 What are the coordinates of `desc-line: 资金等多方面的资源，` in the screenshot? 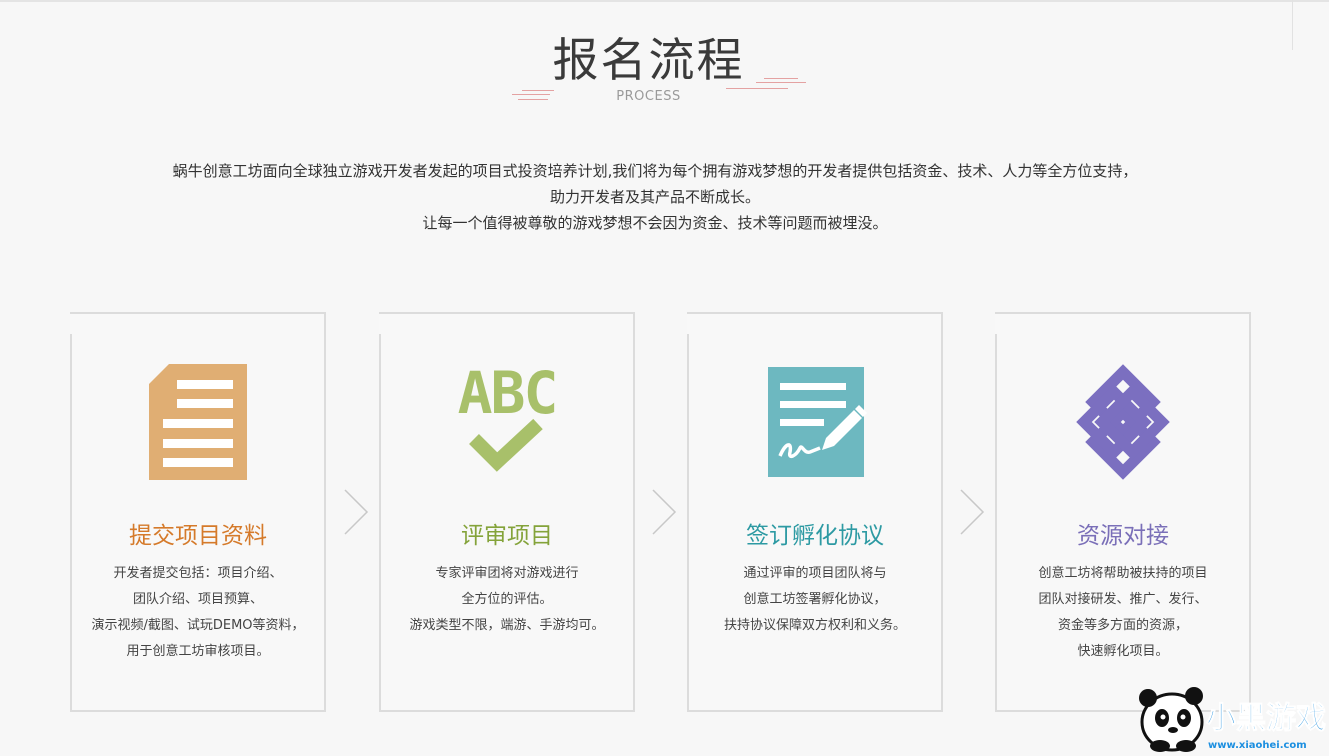 It's located at (1122, 625).